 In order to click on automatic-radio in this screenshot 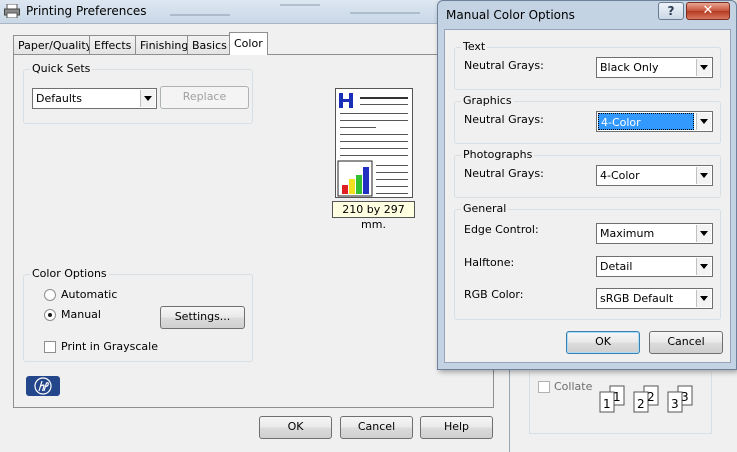, I will do `click(50, 295)`.